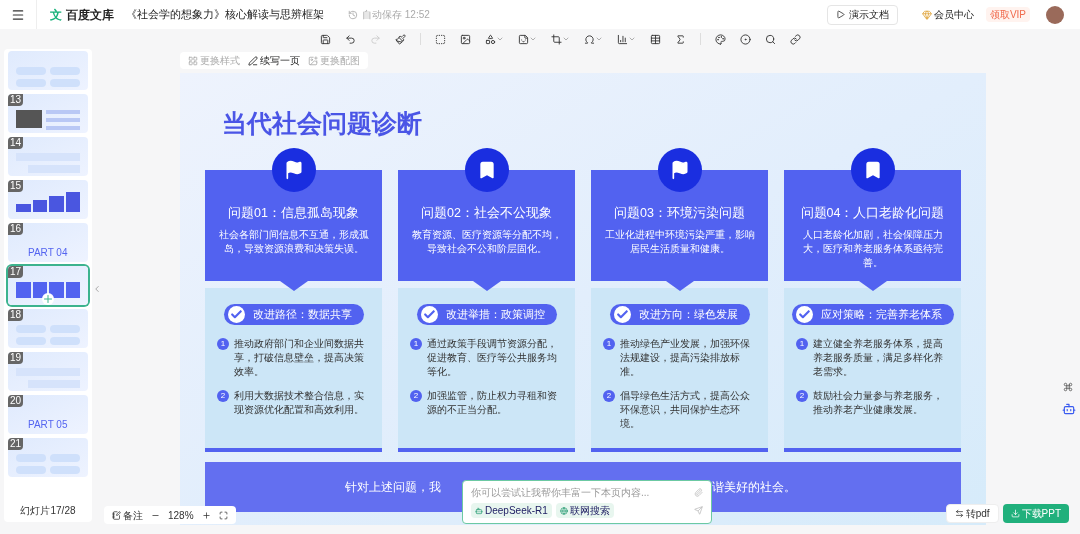  What do you see at coordinates (720, 39) in the screenshot?
I see `palette-tool` at bounding box center [720, 39].